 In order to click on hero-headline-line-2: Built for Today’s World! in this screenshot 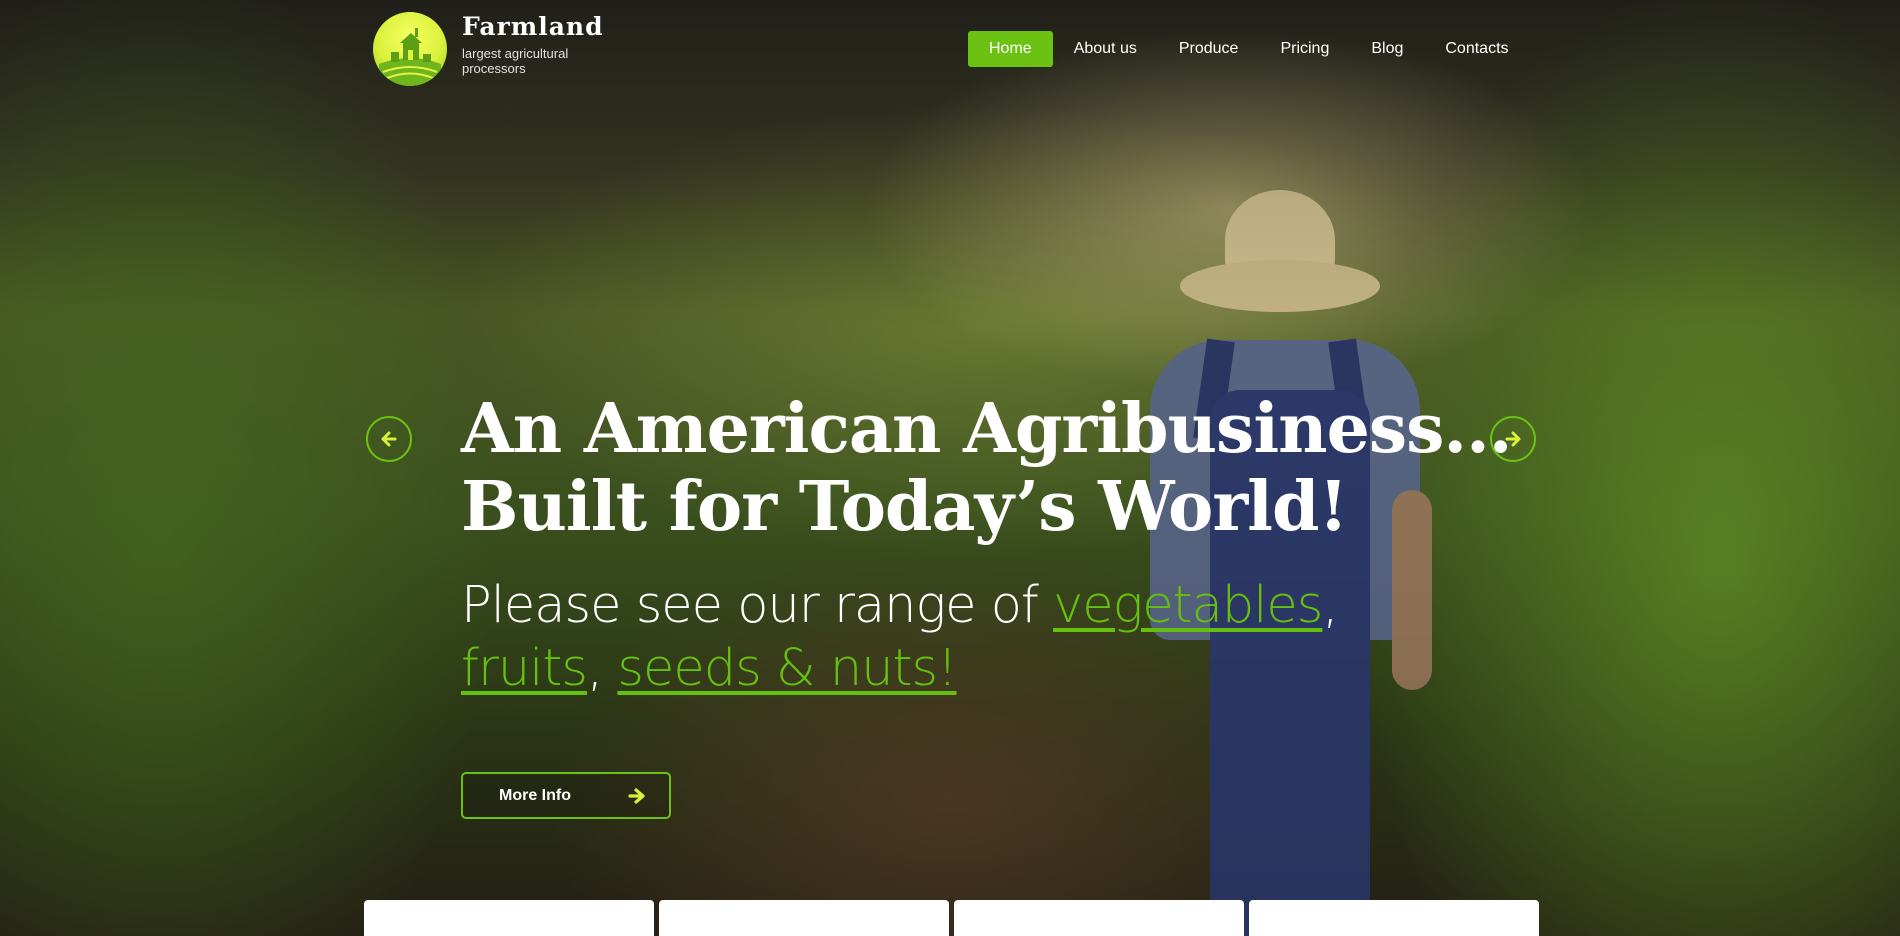, I will do `click(904, 507)`.